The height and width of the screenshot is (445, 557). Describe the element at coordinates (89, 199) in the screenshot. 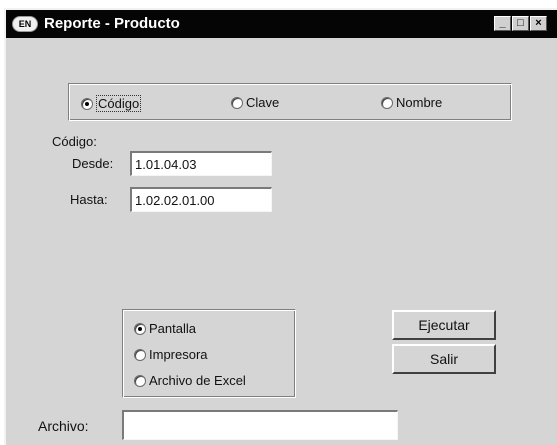

I see `to-label: Hasta:` at that location.